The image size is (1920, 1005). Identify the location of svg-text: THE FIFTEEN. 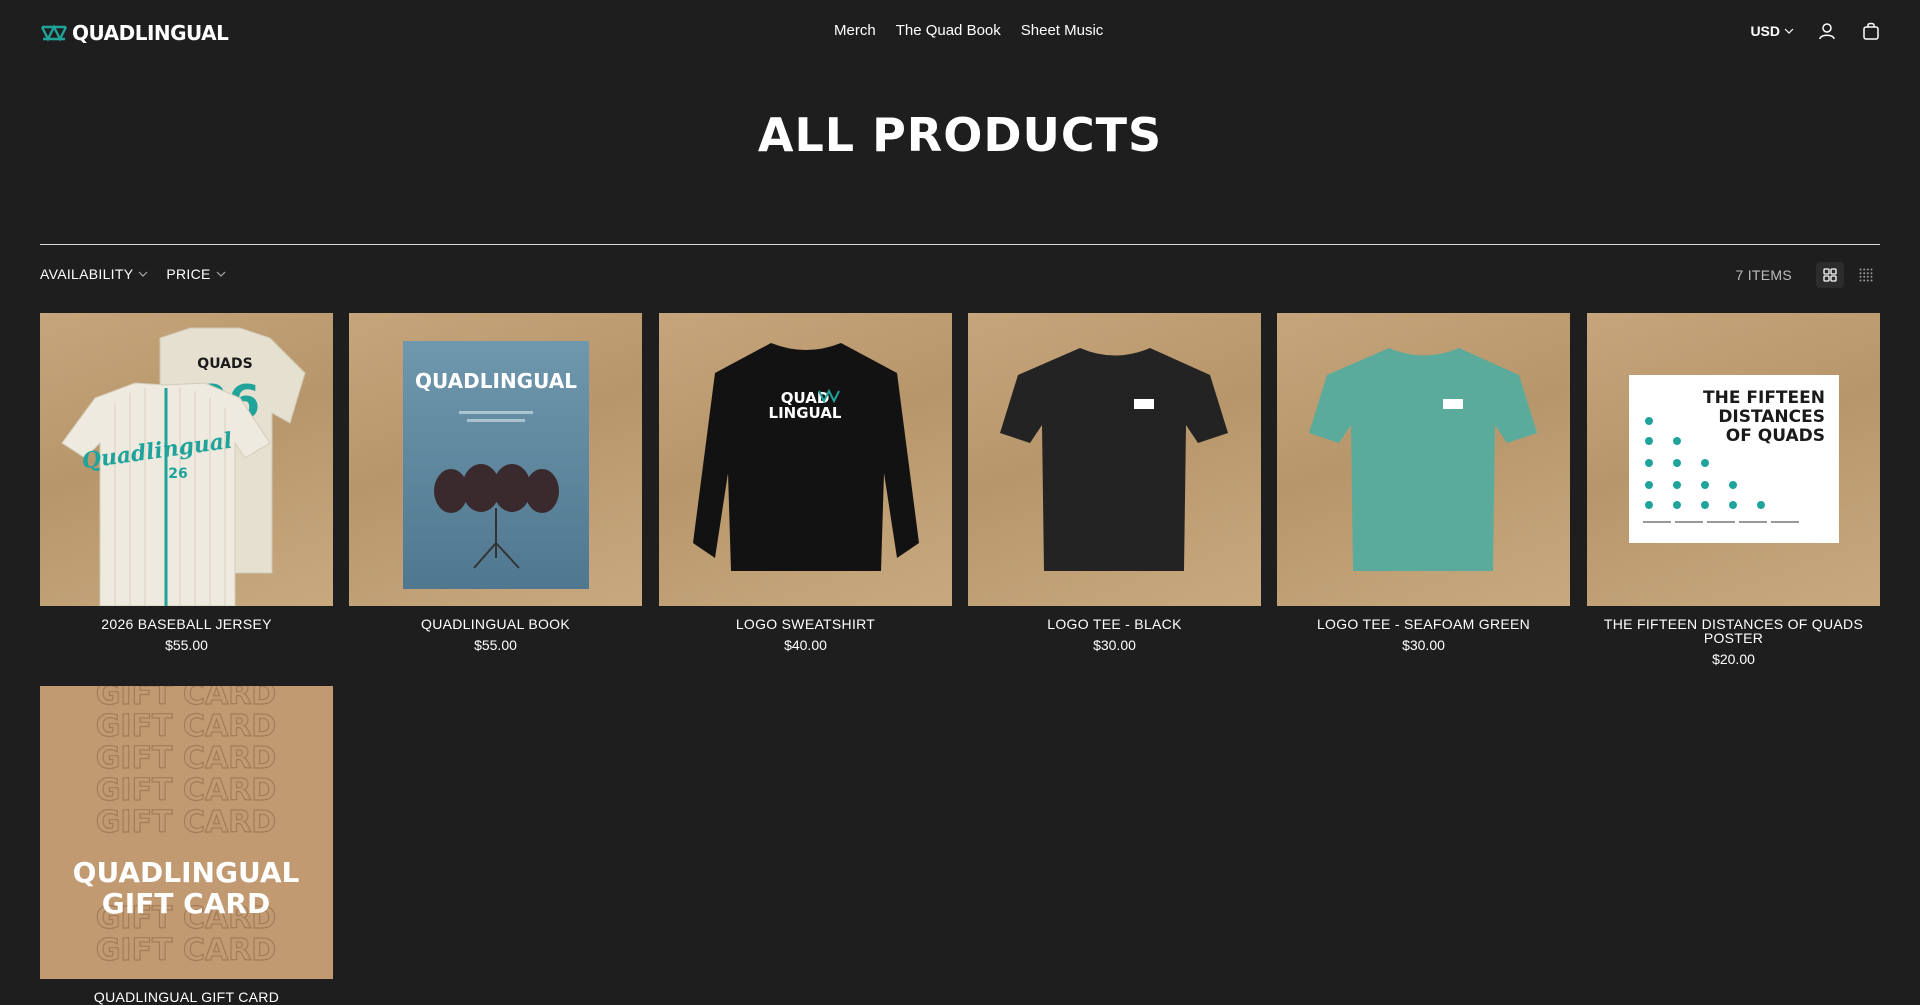
(1764, 398).